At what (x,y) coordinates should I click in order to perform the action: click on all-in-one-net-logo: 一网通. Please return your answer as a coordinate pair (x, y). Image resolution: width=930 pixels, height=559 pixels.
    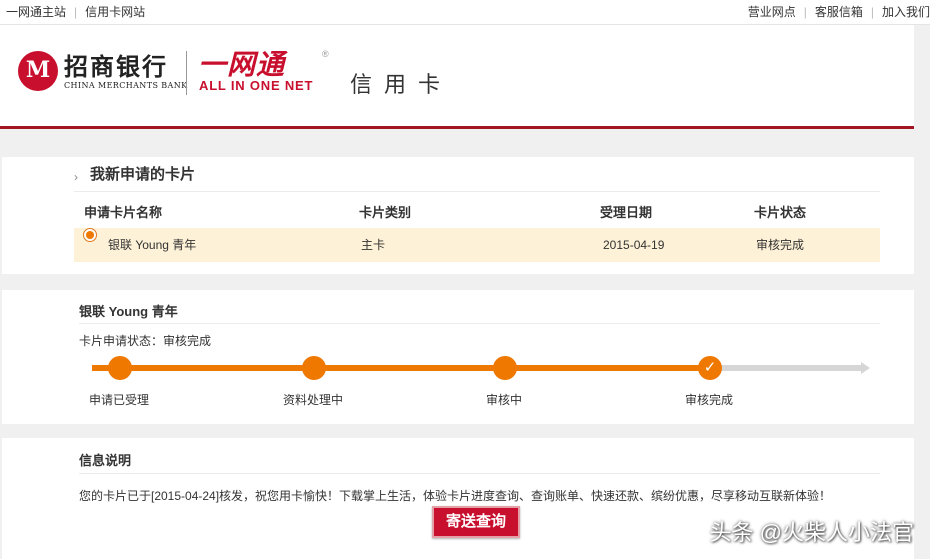
    Looking at the image, I should click on (242, 64).